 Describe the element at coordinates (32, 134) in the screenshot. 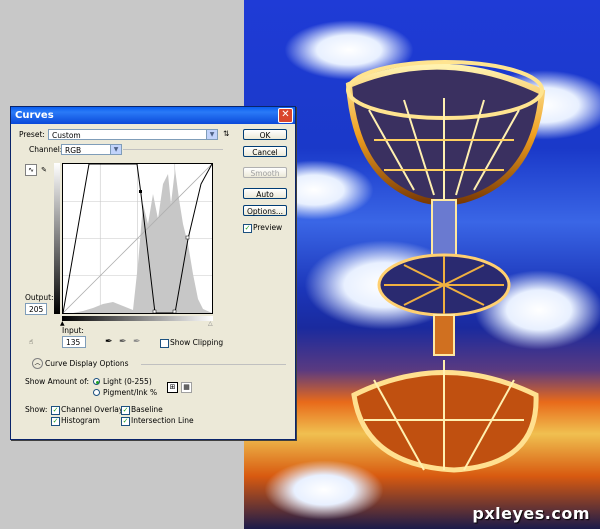

I see `preset-label: Preset:` at that location.